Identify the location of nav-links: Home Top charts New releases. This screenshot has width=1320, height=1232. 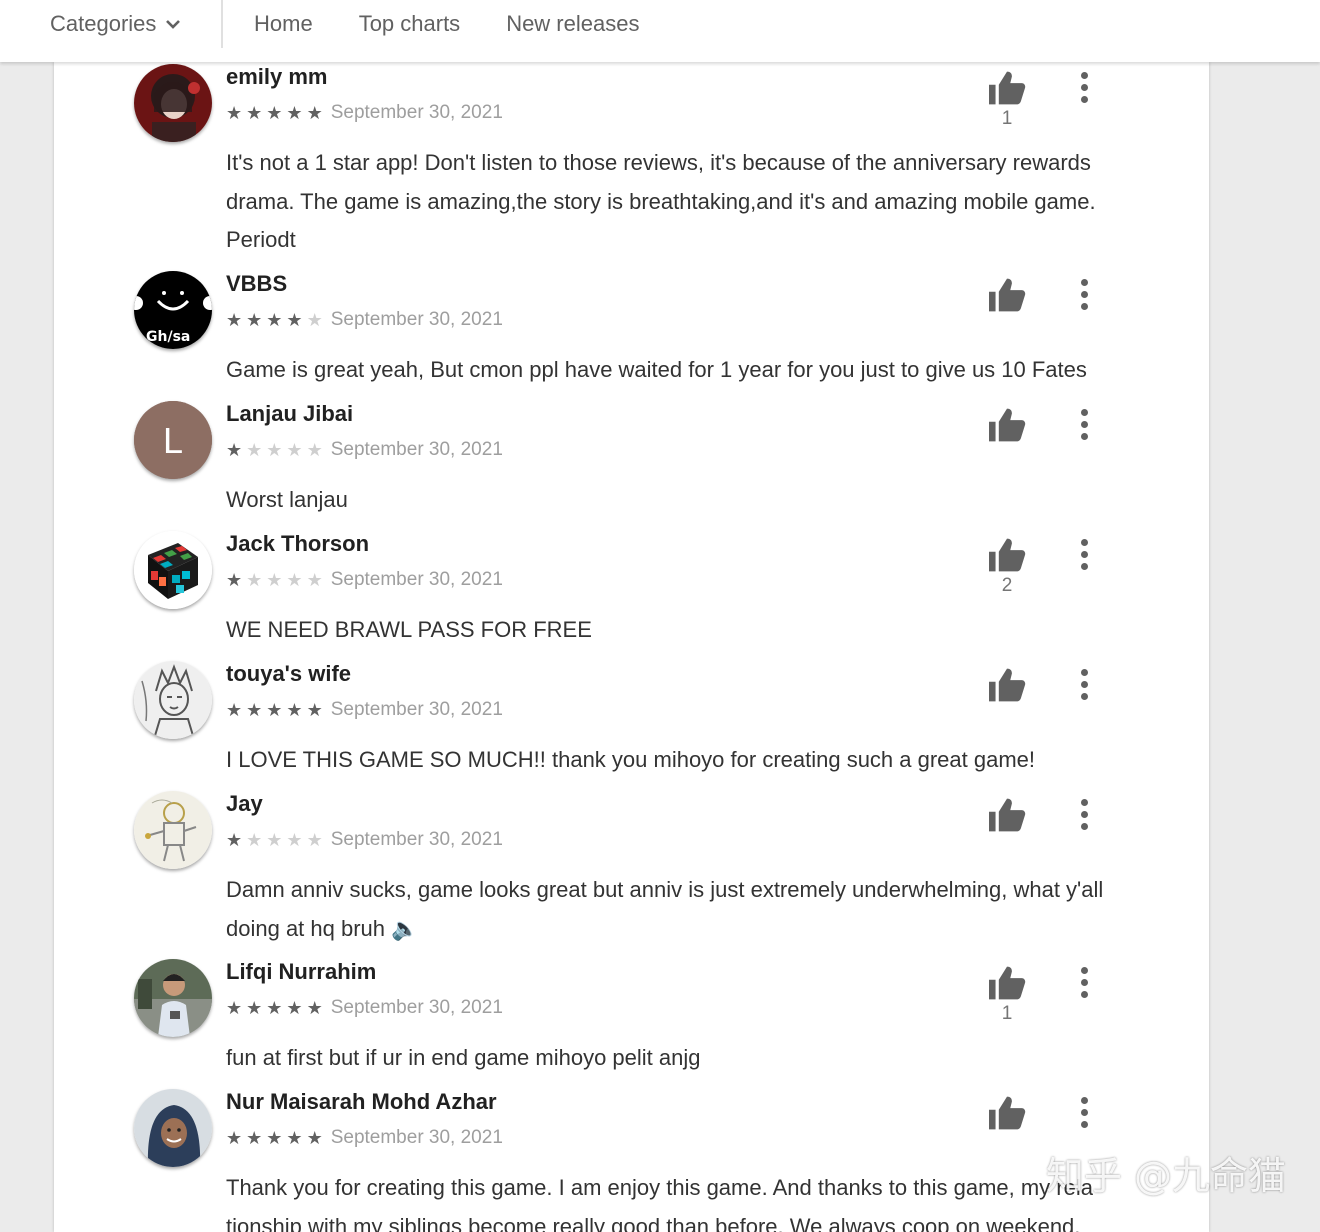
(446, 24).